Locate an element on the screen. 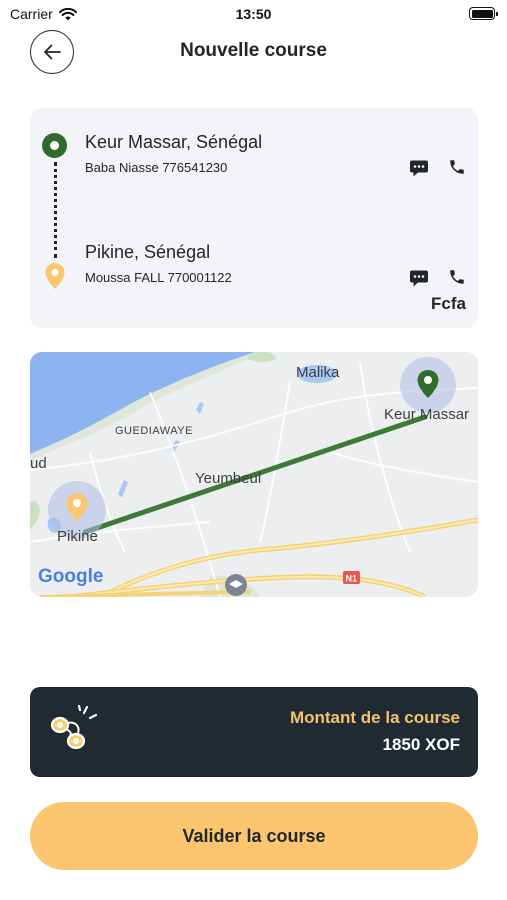  keur-massar-marker is located at coordinates (428, 385).